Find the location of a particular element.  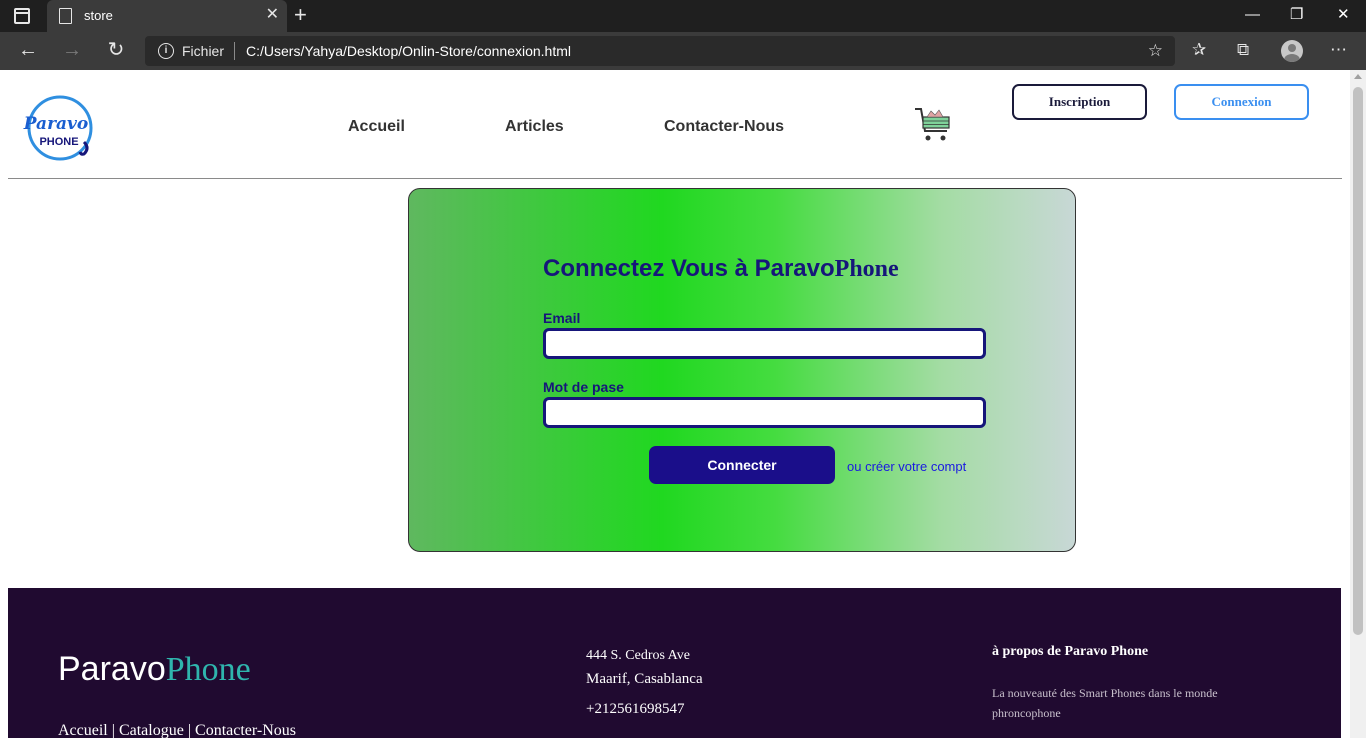

inscription-button: Inscription is located at coordinates (1079, 102).